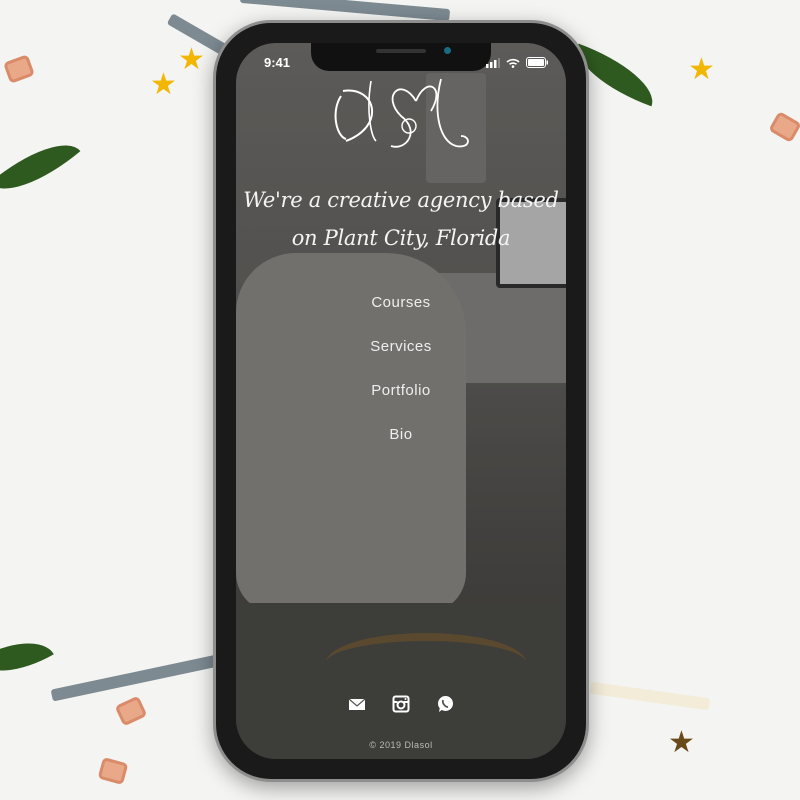 The height and width of the screenshot is (800, 800). I want to click on social-links, so click(401, 704).